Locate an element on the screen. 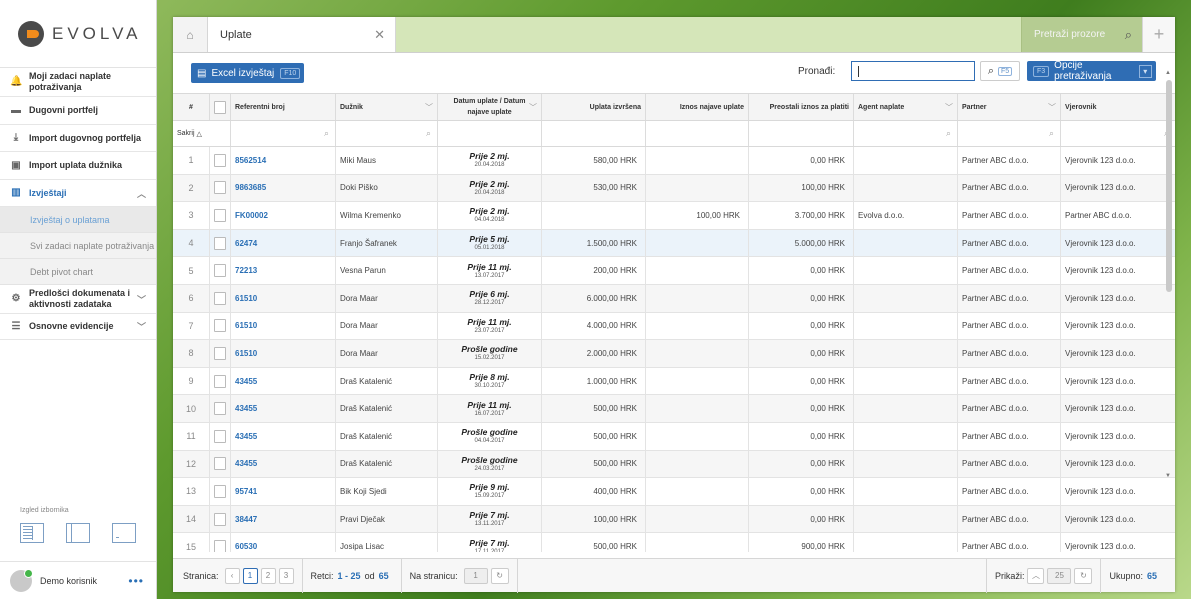  col-date: Datum uplate / Datum najave uplate ﹀ is located at coordinates (490, 107).